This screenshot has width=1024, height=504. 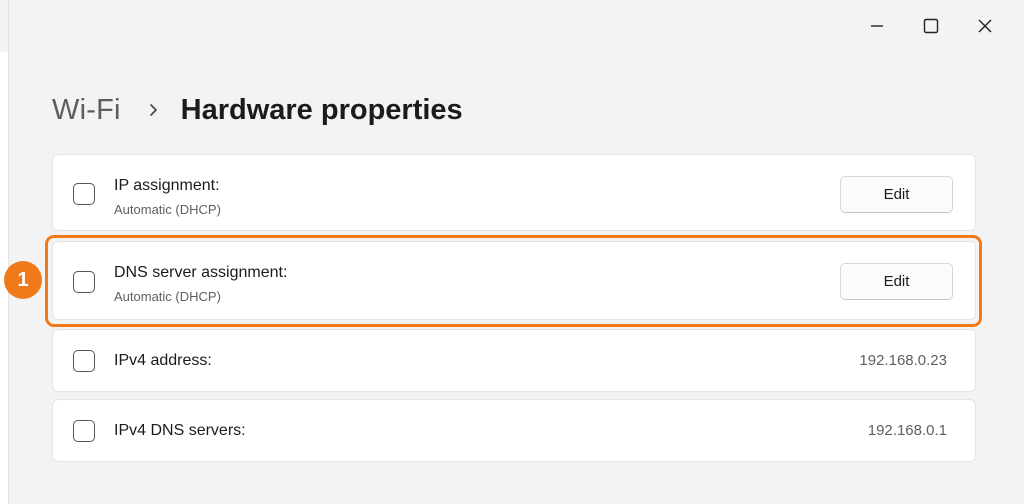 I want to click on dns-server-assignment-edit-button: Edit, so click(x=896, y=281).